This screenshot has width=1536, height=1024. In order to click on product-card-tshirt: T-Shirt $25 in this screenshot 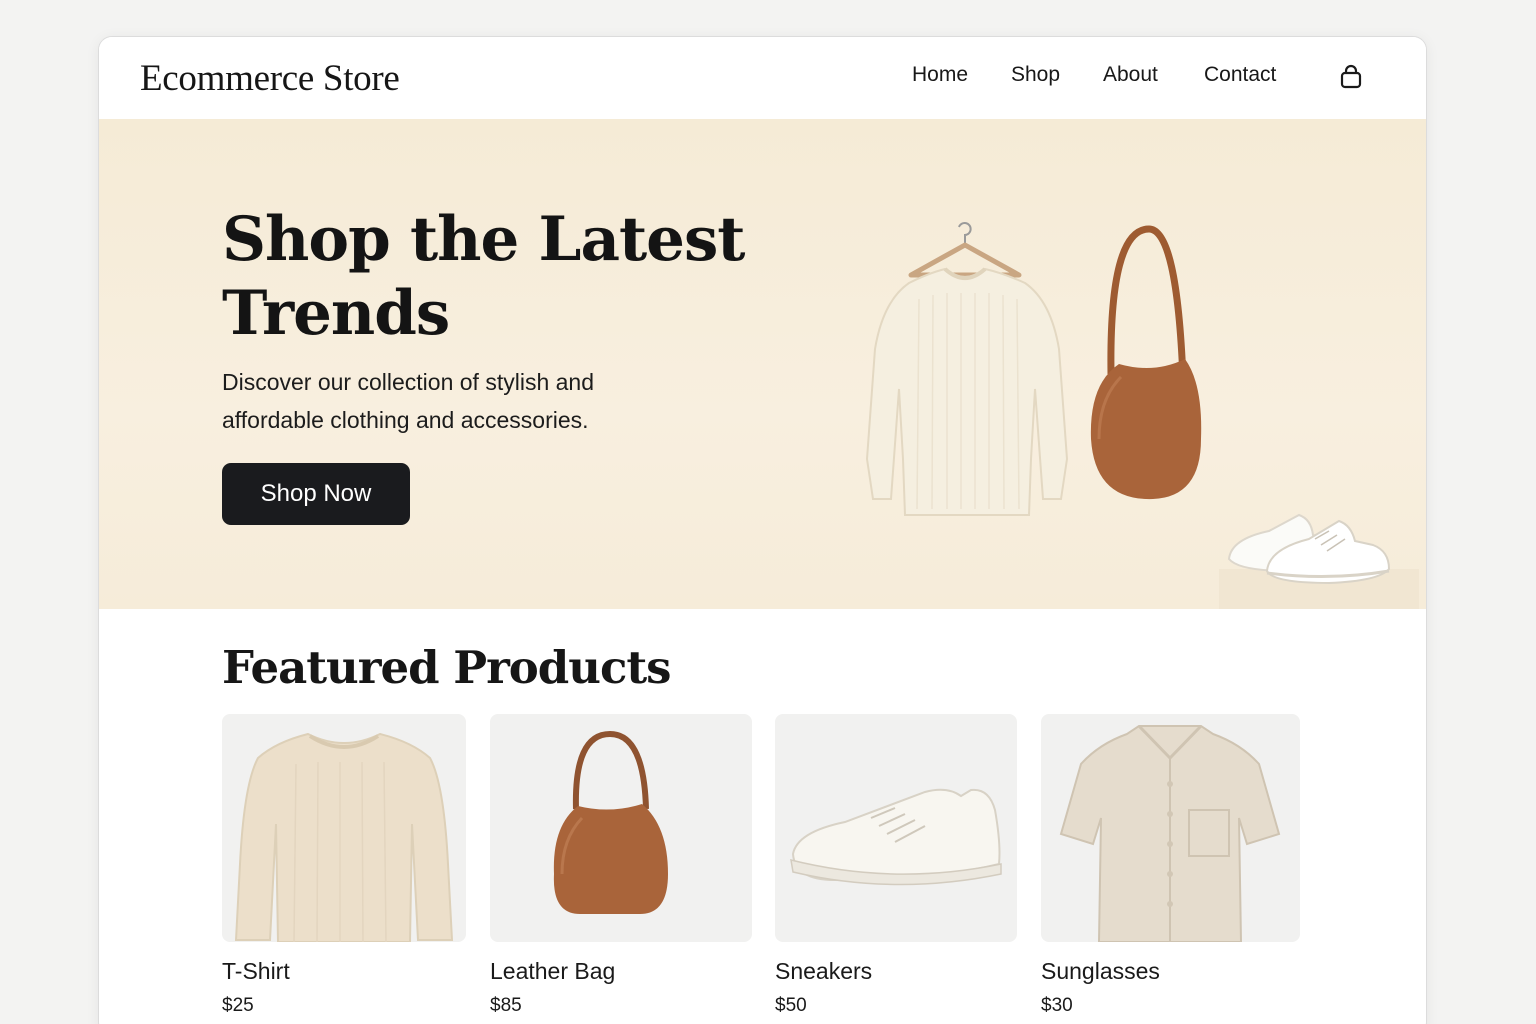, I will do `click(344, 865)`.